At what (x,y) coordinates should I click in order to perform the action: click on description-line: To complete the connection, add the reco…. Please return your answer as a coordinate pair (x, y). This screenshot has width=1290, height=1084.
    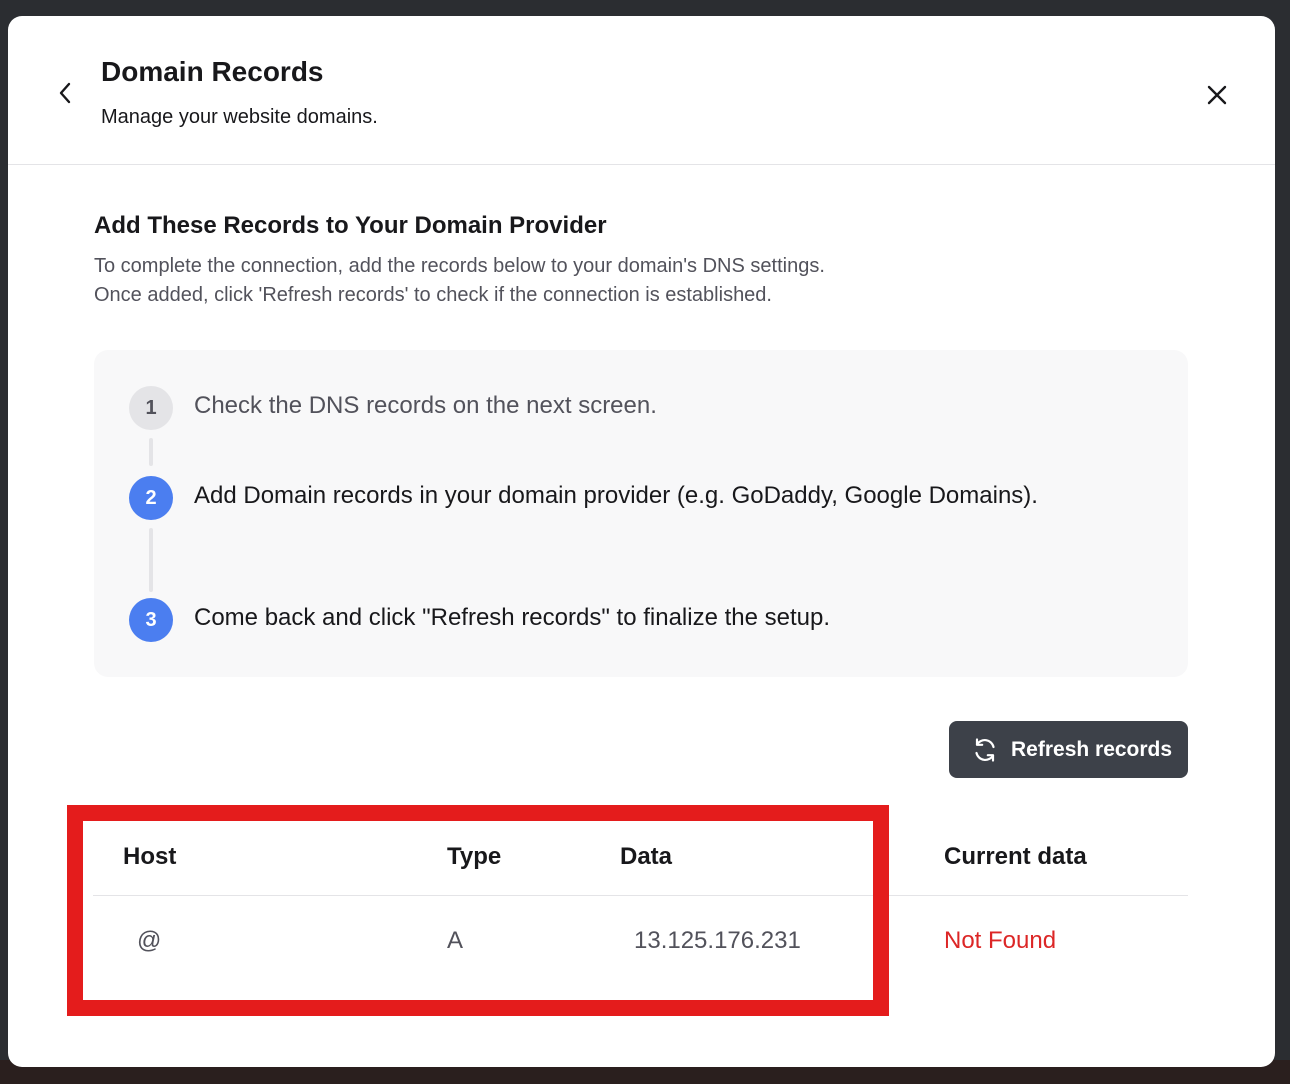
    Looking at the image, I should click on (459, 266).